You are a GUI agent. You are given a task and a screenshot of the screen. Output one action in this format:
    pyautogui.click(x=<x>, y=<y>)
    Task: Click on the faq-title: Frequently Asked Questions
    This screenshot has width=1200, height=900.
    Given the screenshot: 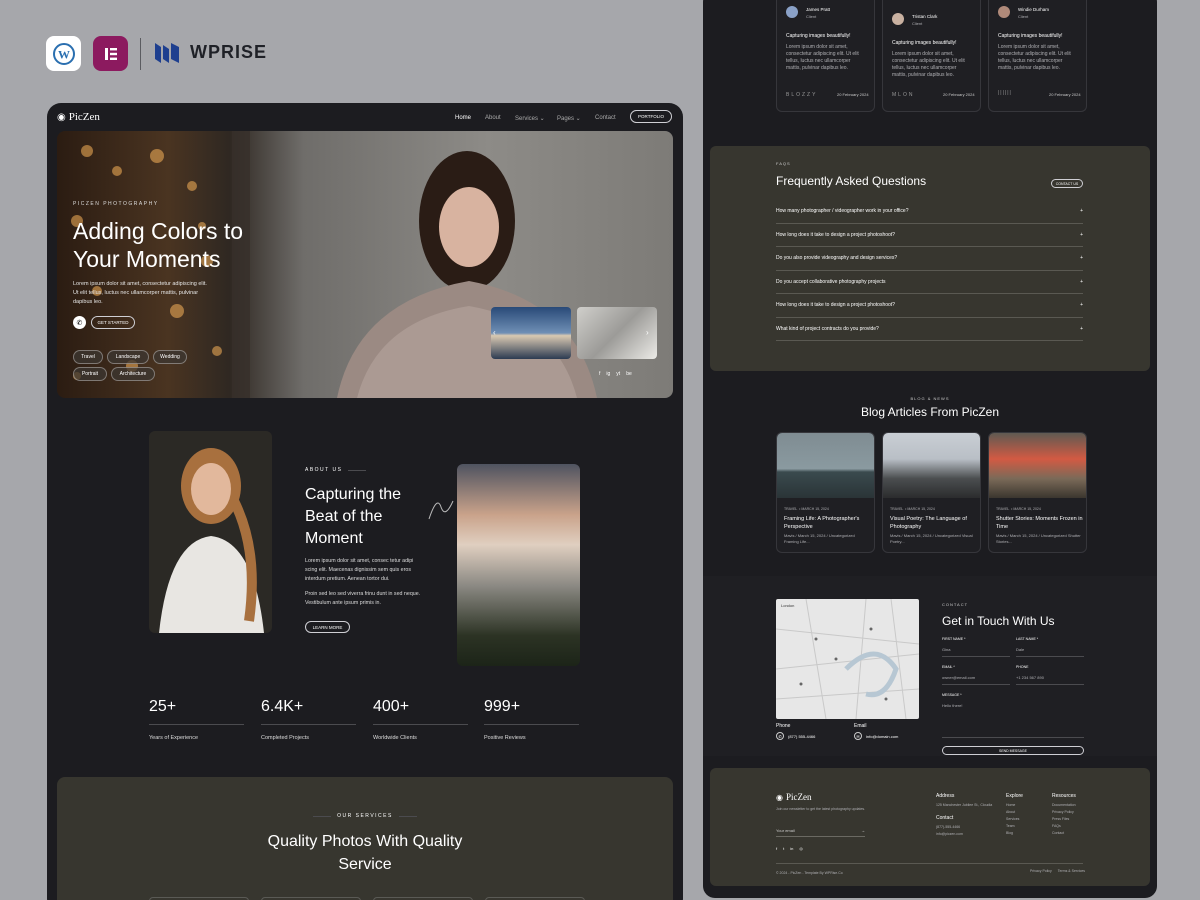 What is the action you would take?
    pyautogui.click(x=851, y=181)
    